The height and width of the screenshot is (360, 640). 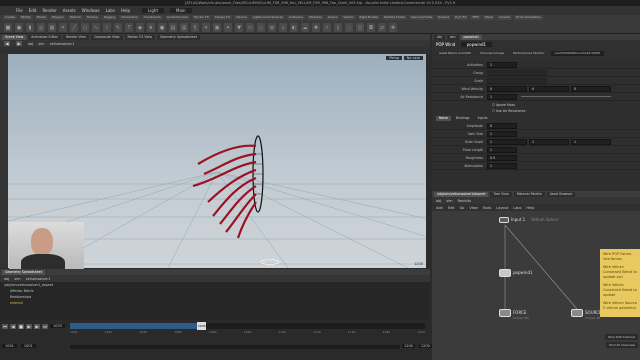 I want to click on switcher-tool-icon: ⇄, so click(x=382, y=27).